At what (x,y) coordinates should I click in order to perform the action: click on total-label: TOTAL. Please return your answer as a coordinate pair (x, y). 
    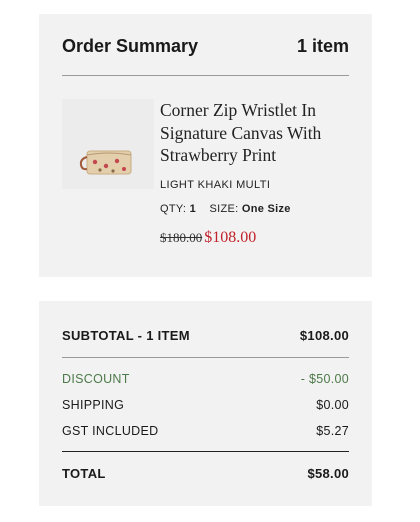
    Looking at the image, I should click on (84, 473).